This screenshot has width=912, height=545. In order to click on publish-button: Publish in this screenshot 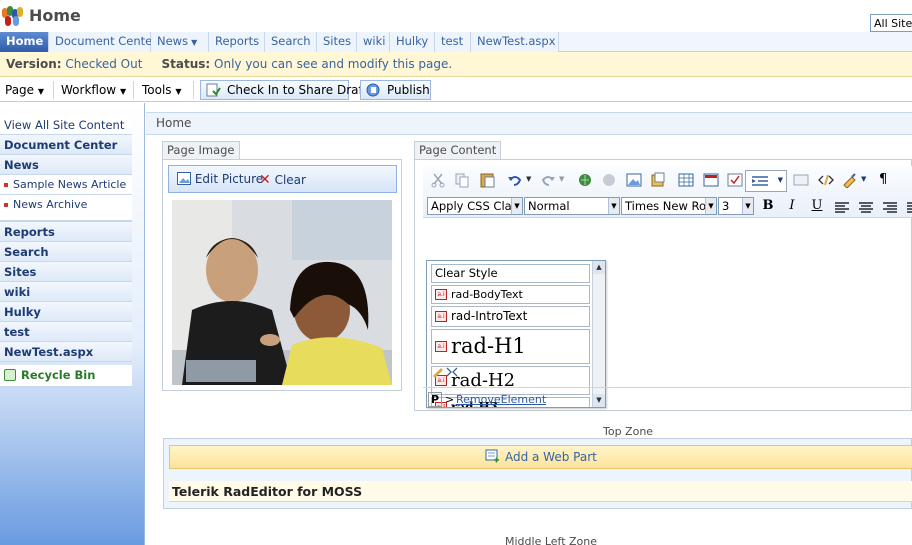, I will do `click(395, 90)`.